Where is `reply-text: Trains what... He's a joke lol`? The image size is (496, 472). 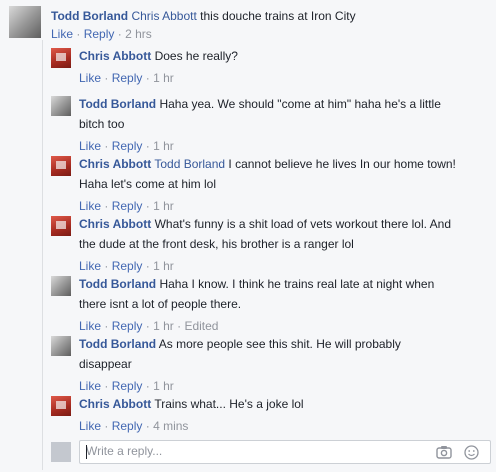 reply-text: Trains what... He's a joke lol is located at coordinates (229, 404).